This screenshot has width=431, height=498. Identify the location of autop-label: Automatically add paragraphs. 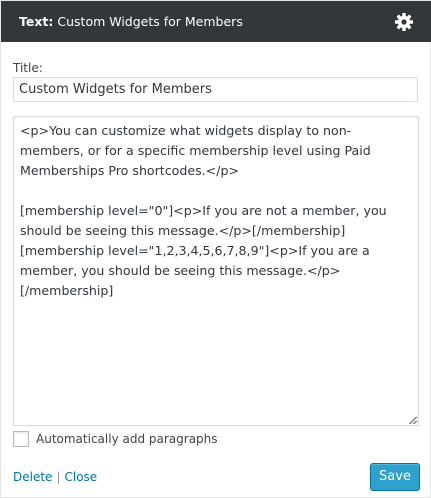
(127, 439).